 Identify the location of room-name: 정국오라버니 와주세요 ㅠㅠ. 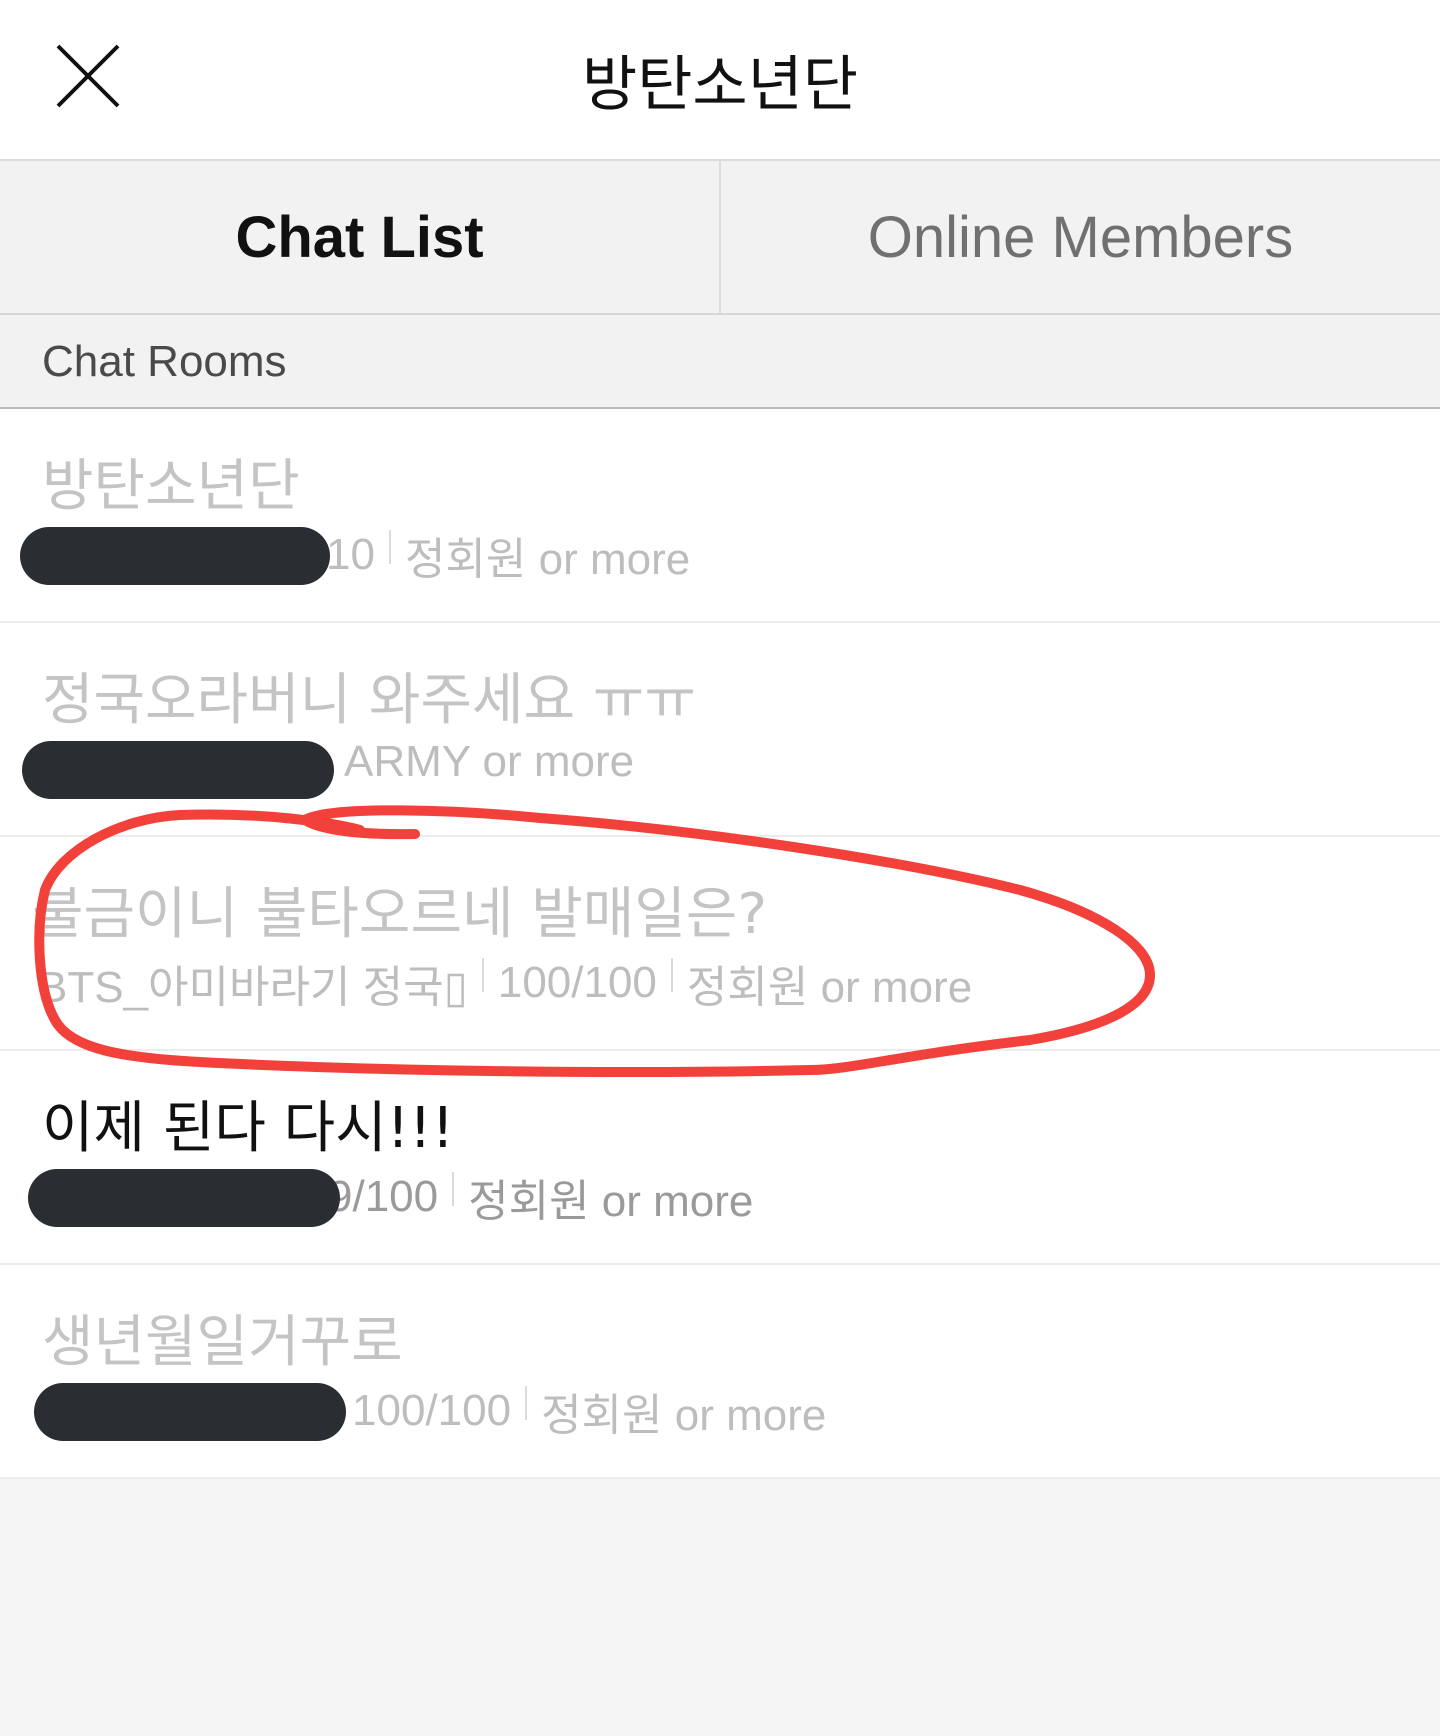
(369, 700).